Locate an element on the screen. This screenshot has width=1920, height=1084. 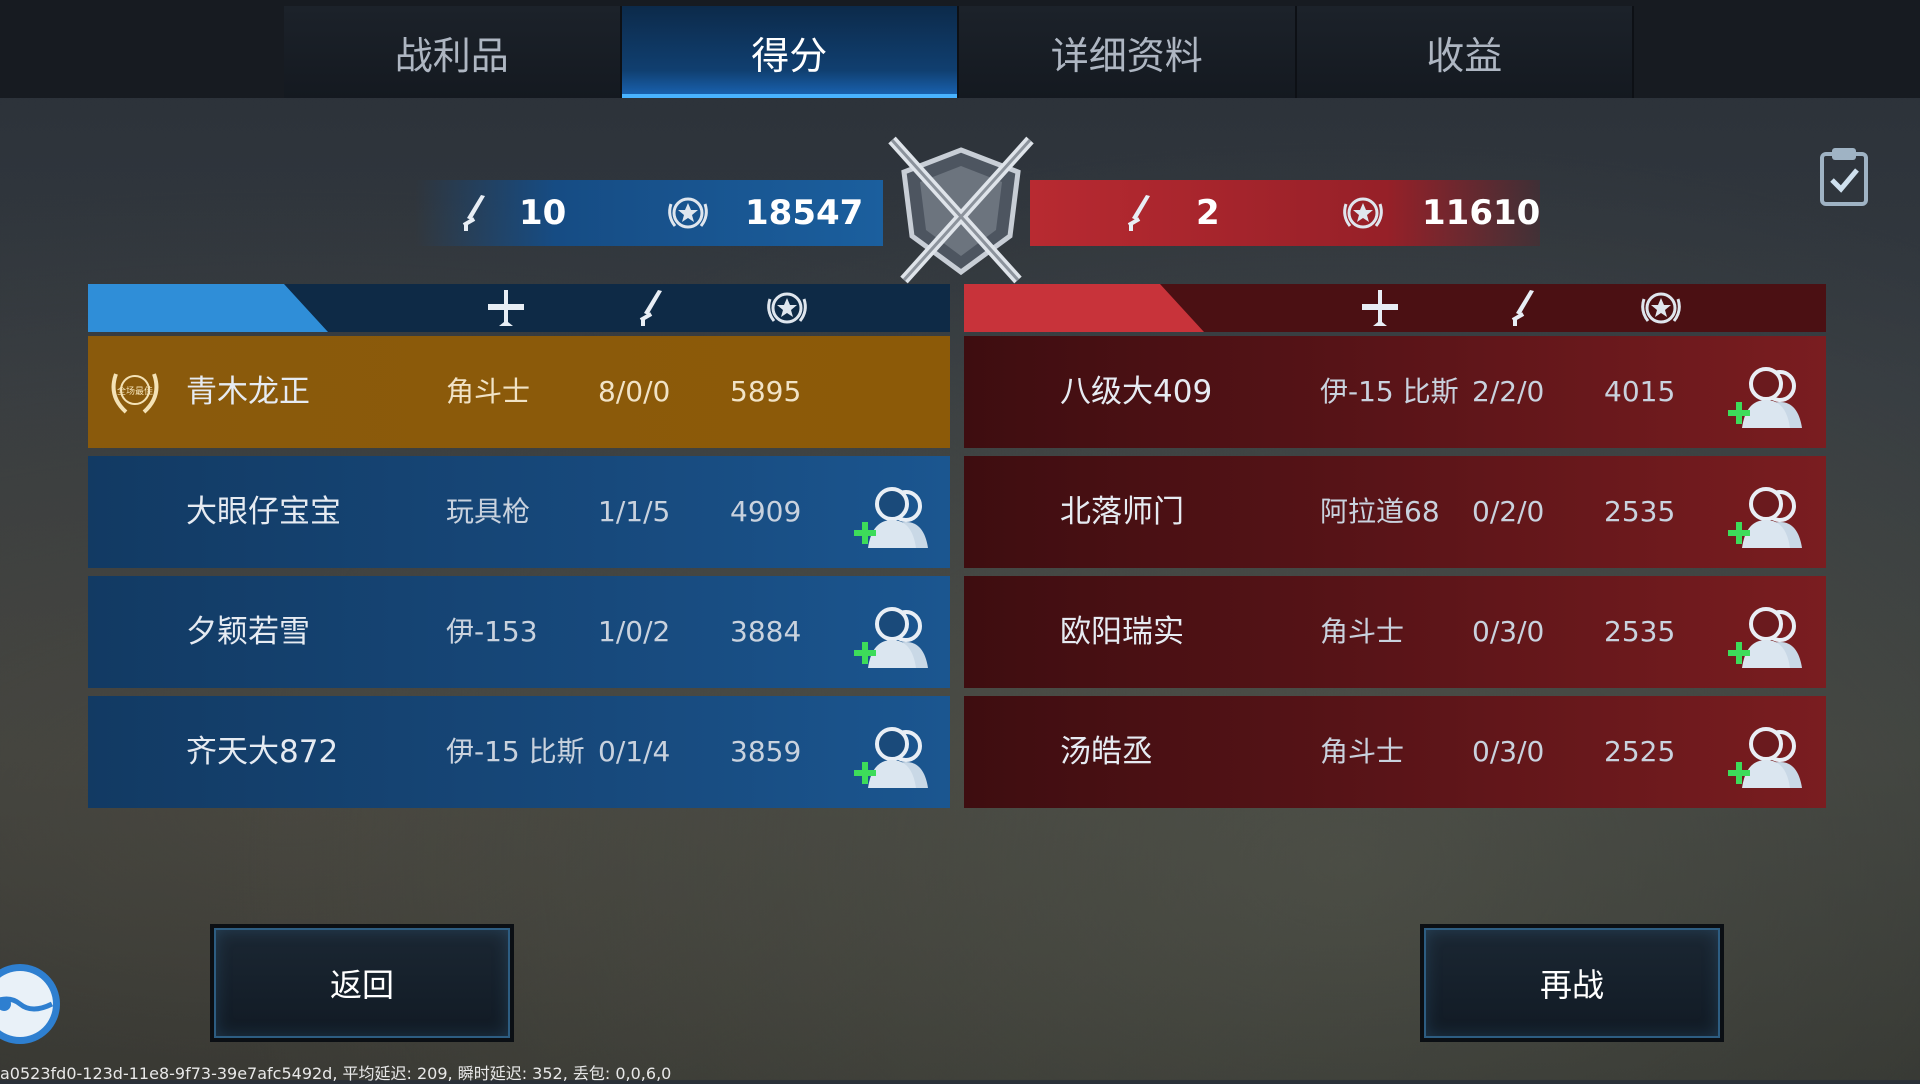
player-kda: 1/1/5 is located at coordinates (634, 511).